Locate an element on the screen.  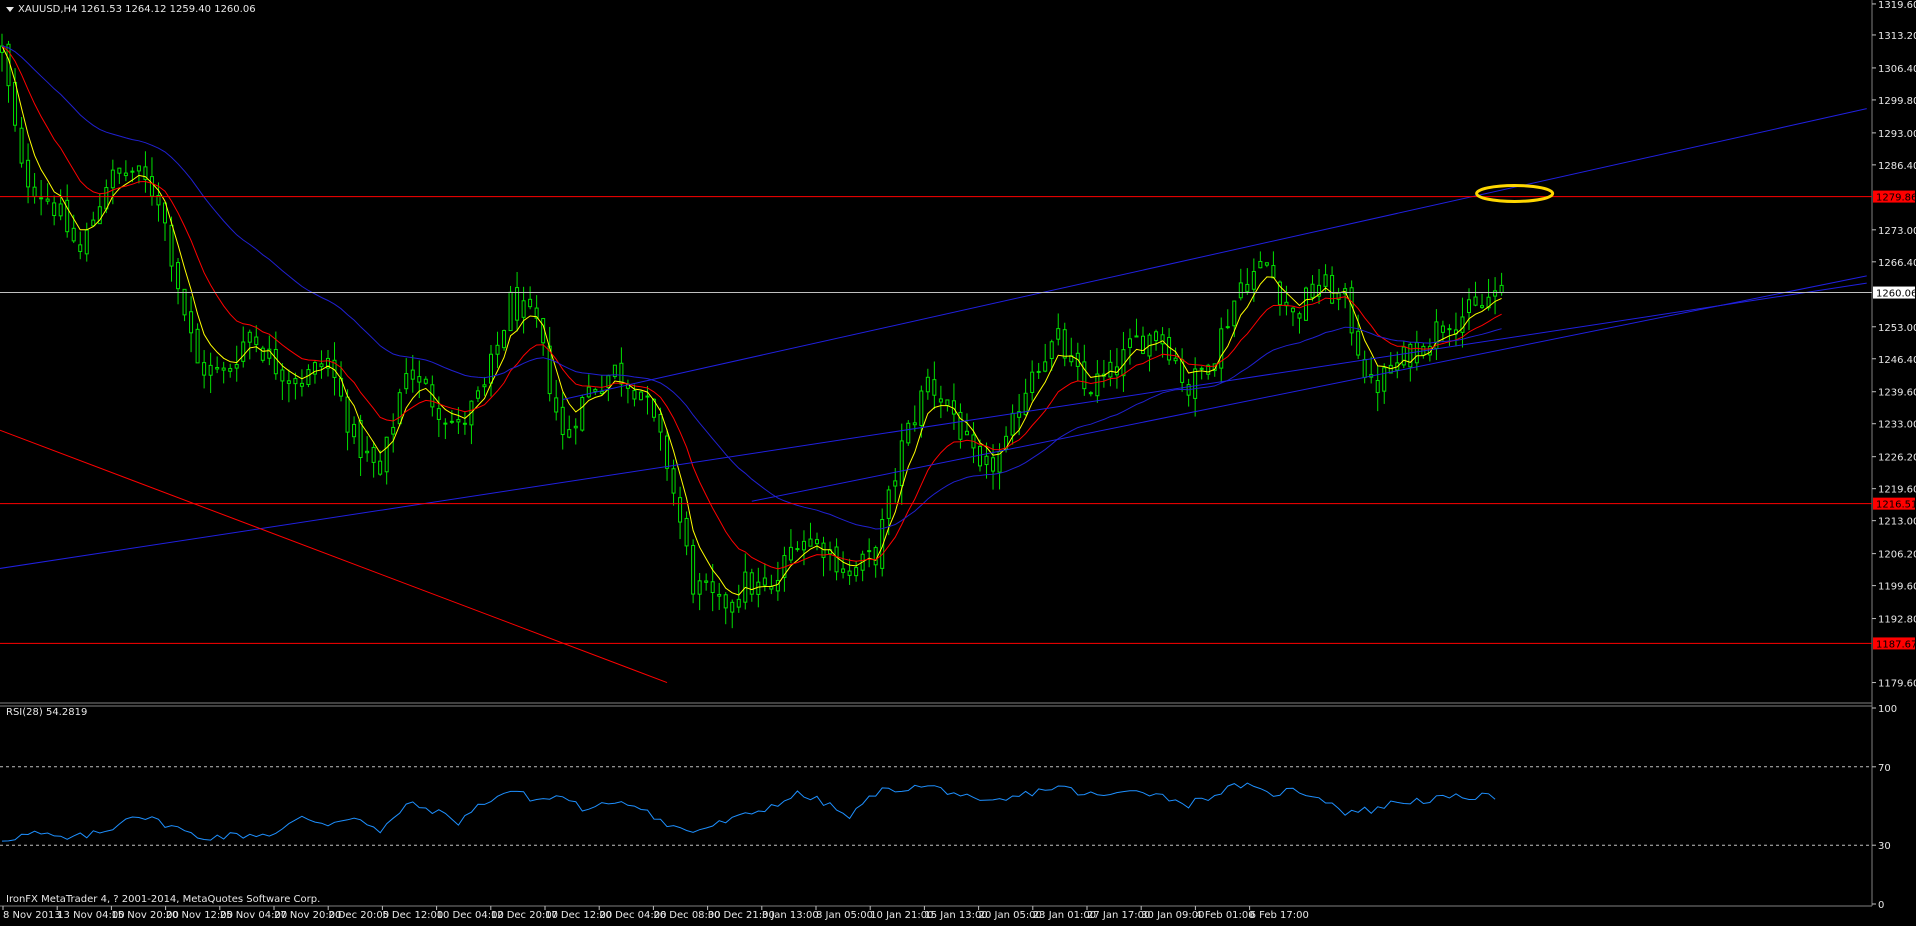
price-tick-label: 1319.60 is located at coordinates (1897, 5).